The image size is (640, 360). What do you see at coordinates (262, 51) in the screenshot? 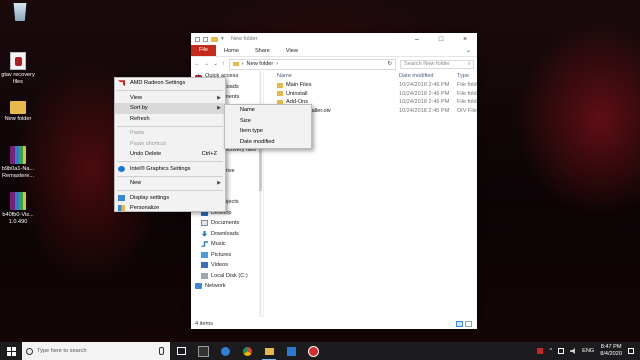
I see `tab-share: Share` at bounding box center [262, 51].